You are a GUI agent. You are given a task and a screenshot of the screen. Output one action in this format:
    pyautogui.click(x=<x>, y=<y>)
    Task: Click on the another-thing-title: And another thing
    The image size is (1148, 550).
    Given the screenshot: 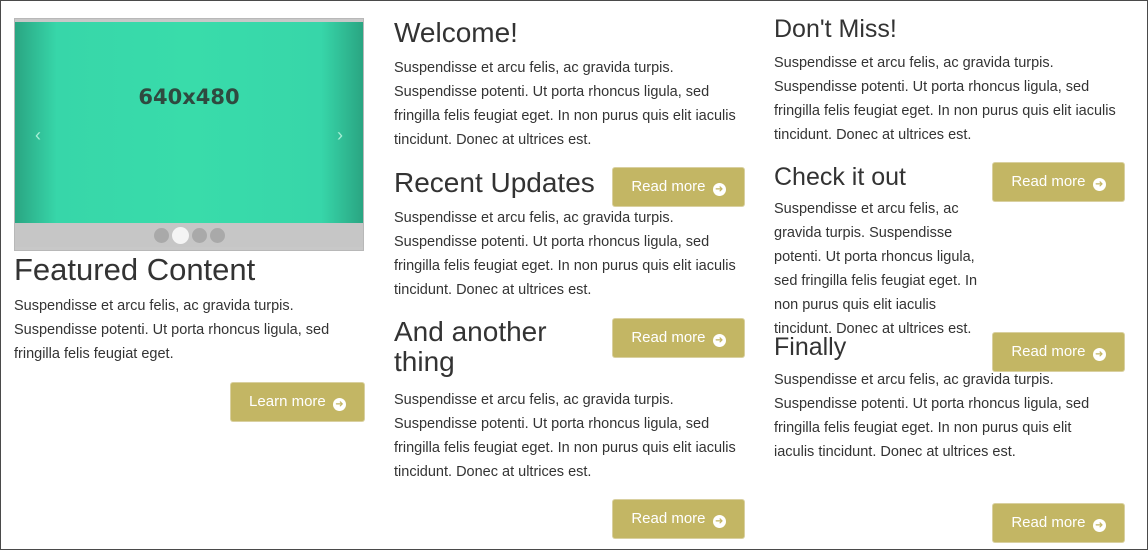 What is the action you would take?
    pyautogui.click(x=504, y=347)
    